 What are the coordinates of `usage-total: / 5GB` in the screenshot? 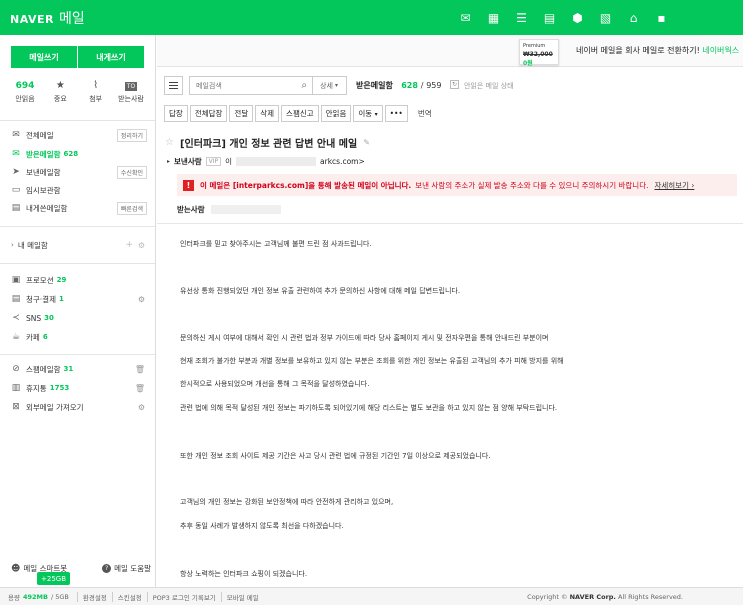 It's located at (59, 596).